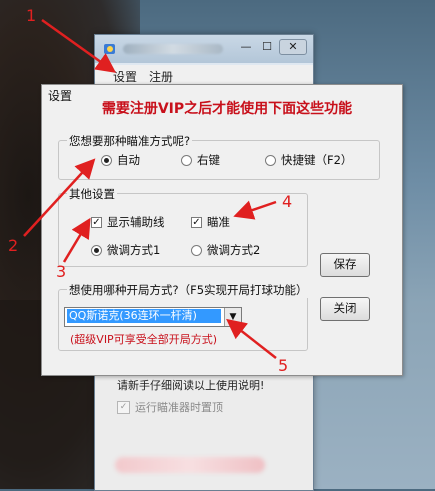 This screenshot has width=435, height=491. I want to click on aim-hotkey-option: 快捷键（F2）, so click(308, 160).